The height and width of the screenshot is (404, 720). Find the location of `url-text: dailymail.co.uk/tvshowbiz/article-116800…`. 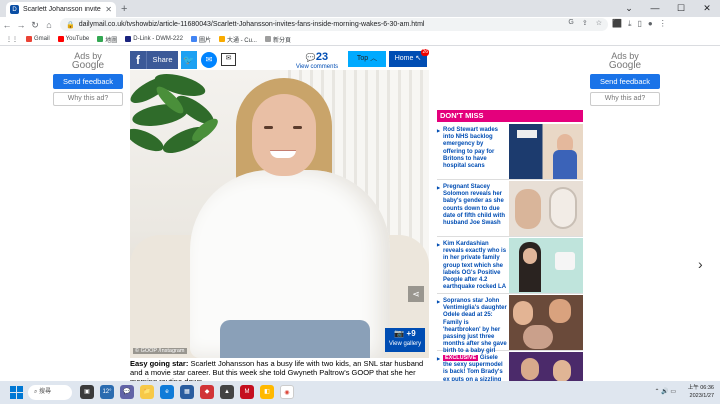

url-text: dailymail.co.uk/tvshowbiz/article-116800… is located at coordinates (252, 24).